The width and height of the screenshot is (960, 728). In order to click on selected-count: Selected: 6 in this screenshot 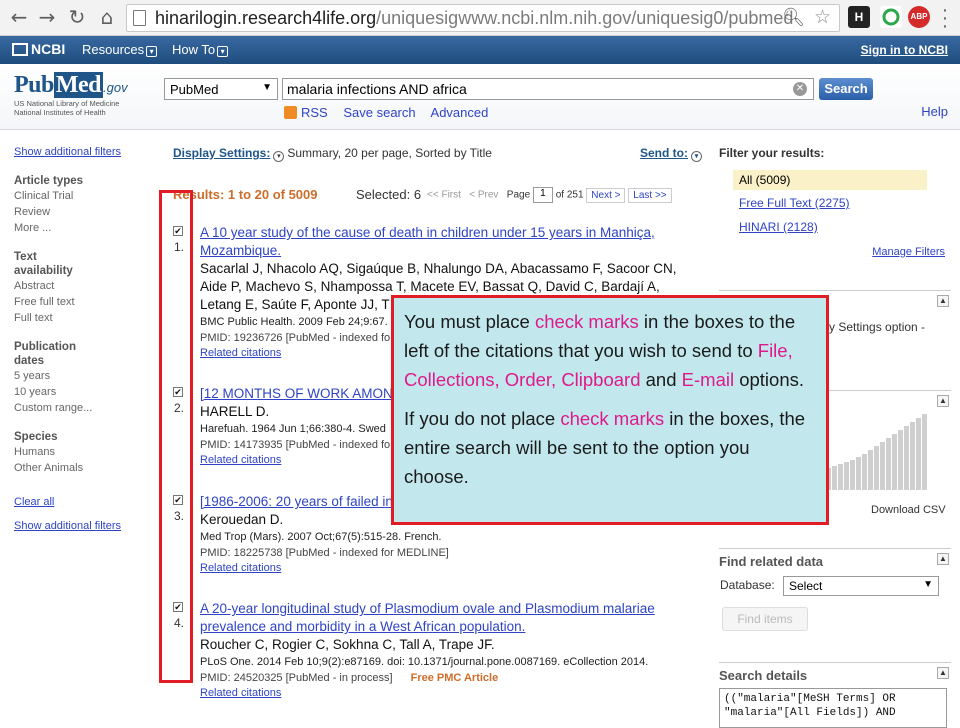, I will do `click(389, 194)`.